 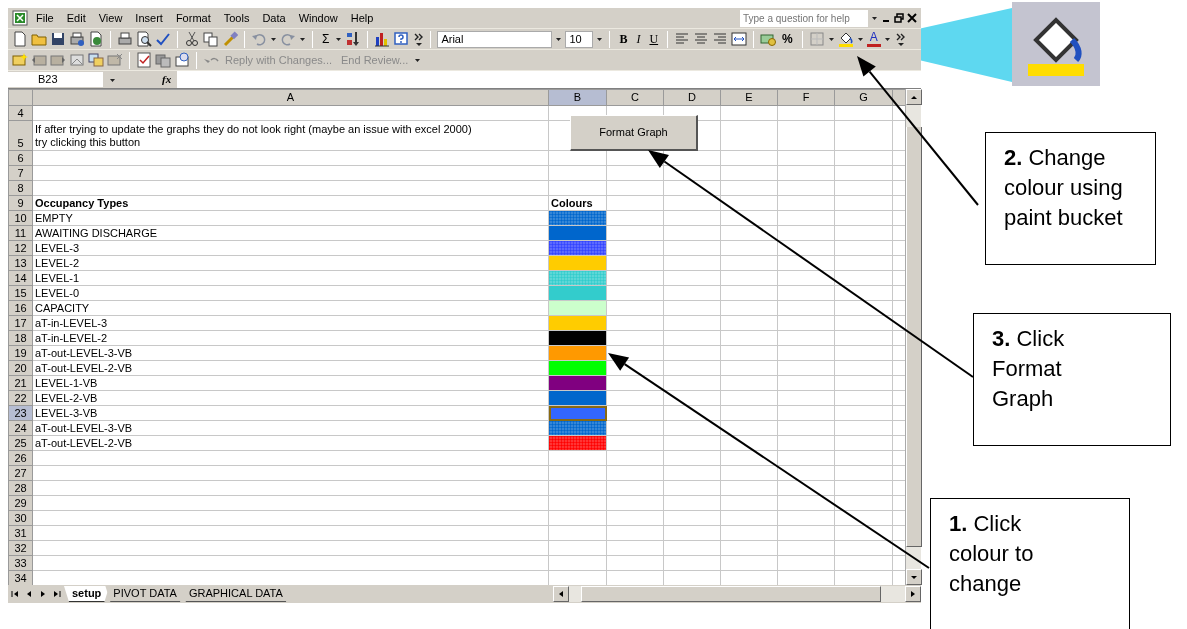 What do you see at coordinates (45, 18) in the screenshot?
I see `menu-item: File` at bounding box center [45, 18].